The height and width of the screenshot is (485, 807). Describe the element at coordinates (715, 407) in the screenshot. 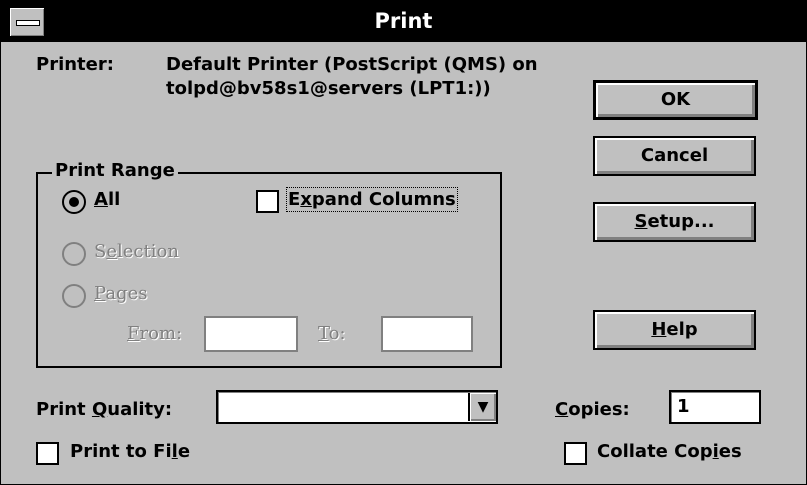

I see `copies-input: 1` at that location.